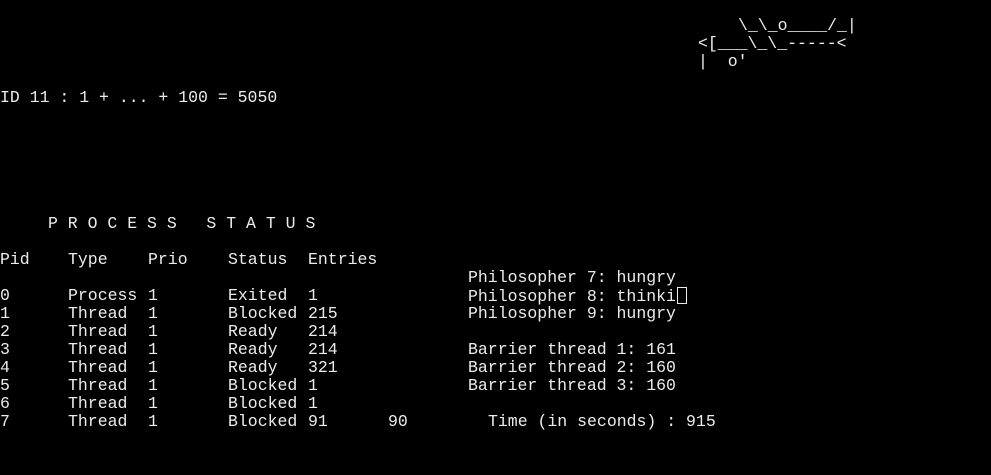 The height and width of the screenshot is (475, 991). I want to click on philosopher-status-7: Philosopher 7: hungry, so click(572, 277).